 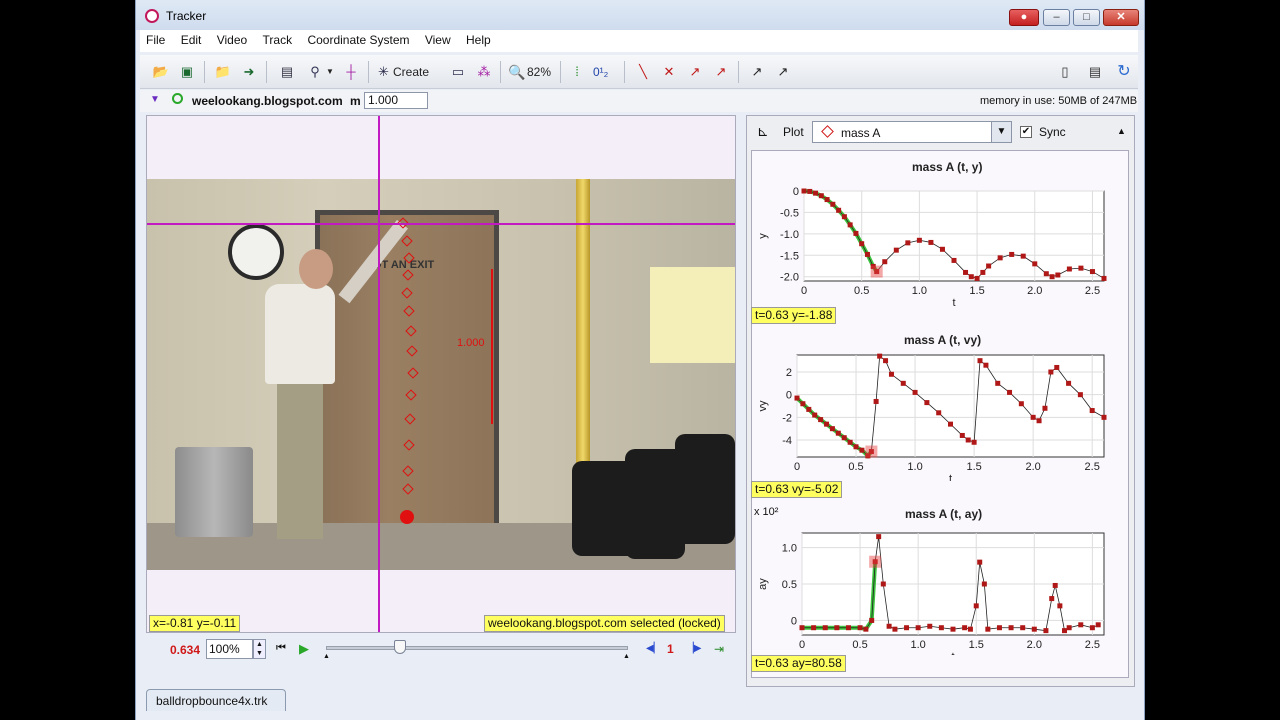 I want to click on calibration-length: 1.000, so click(x=471, y=343).